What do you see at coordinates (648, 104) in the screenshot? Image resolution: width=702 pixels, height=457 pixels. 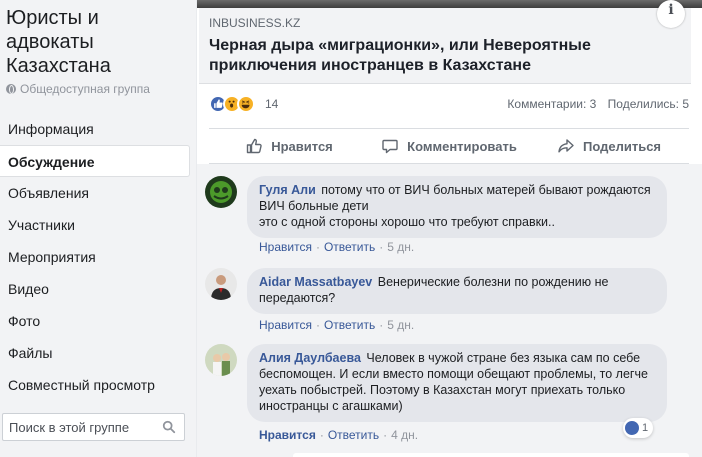 I see `shares-count: Поделились: 5` at bounding box center [648, 104].